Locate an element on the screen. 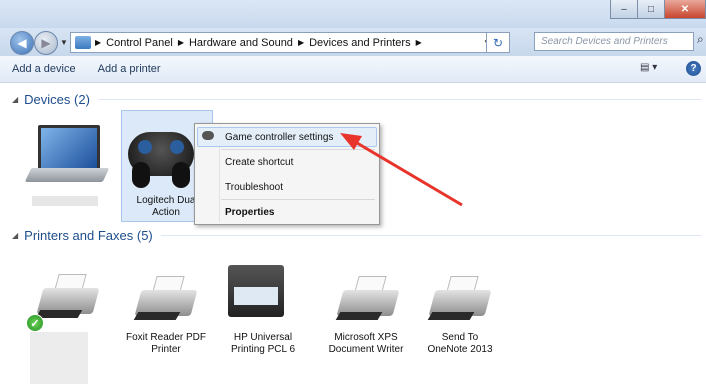 This screenshot has height=389, width=706. collapse-triangle-icon: ◢ is located at coordinates (15, 235).